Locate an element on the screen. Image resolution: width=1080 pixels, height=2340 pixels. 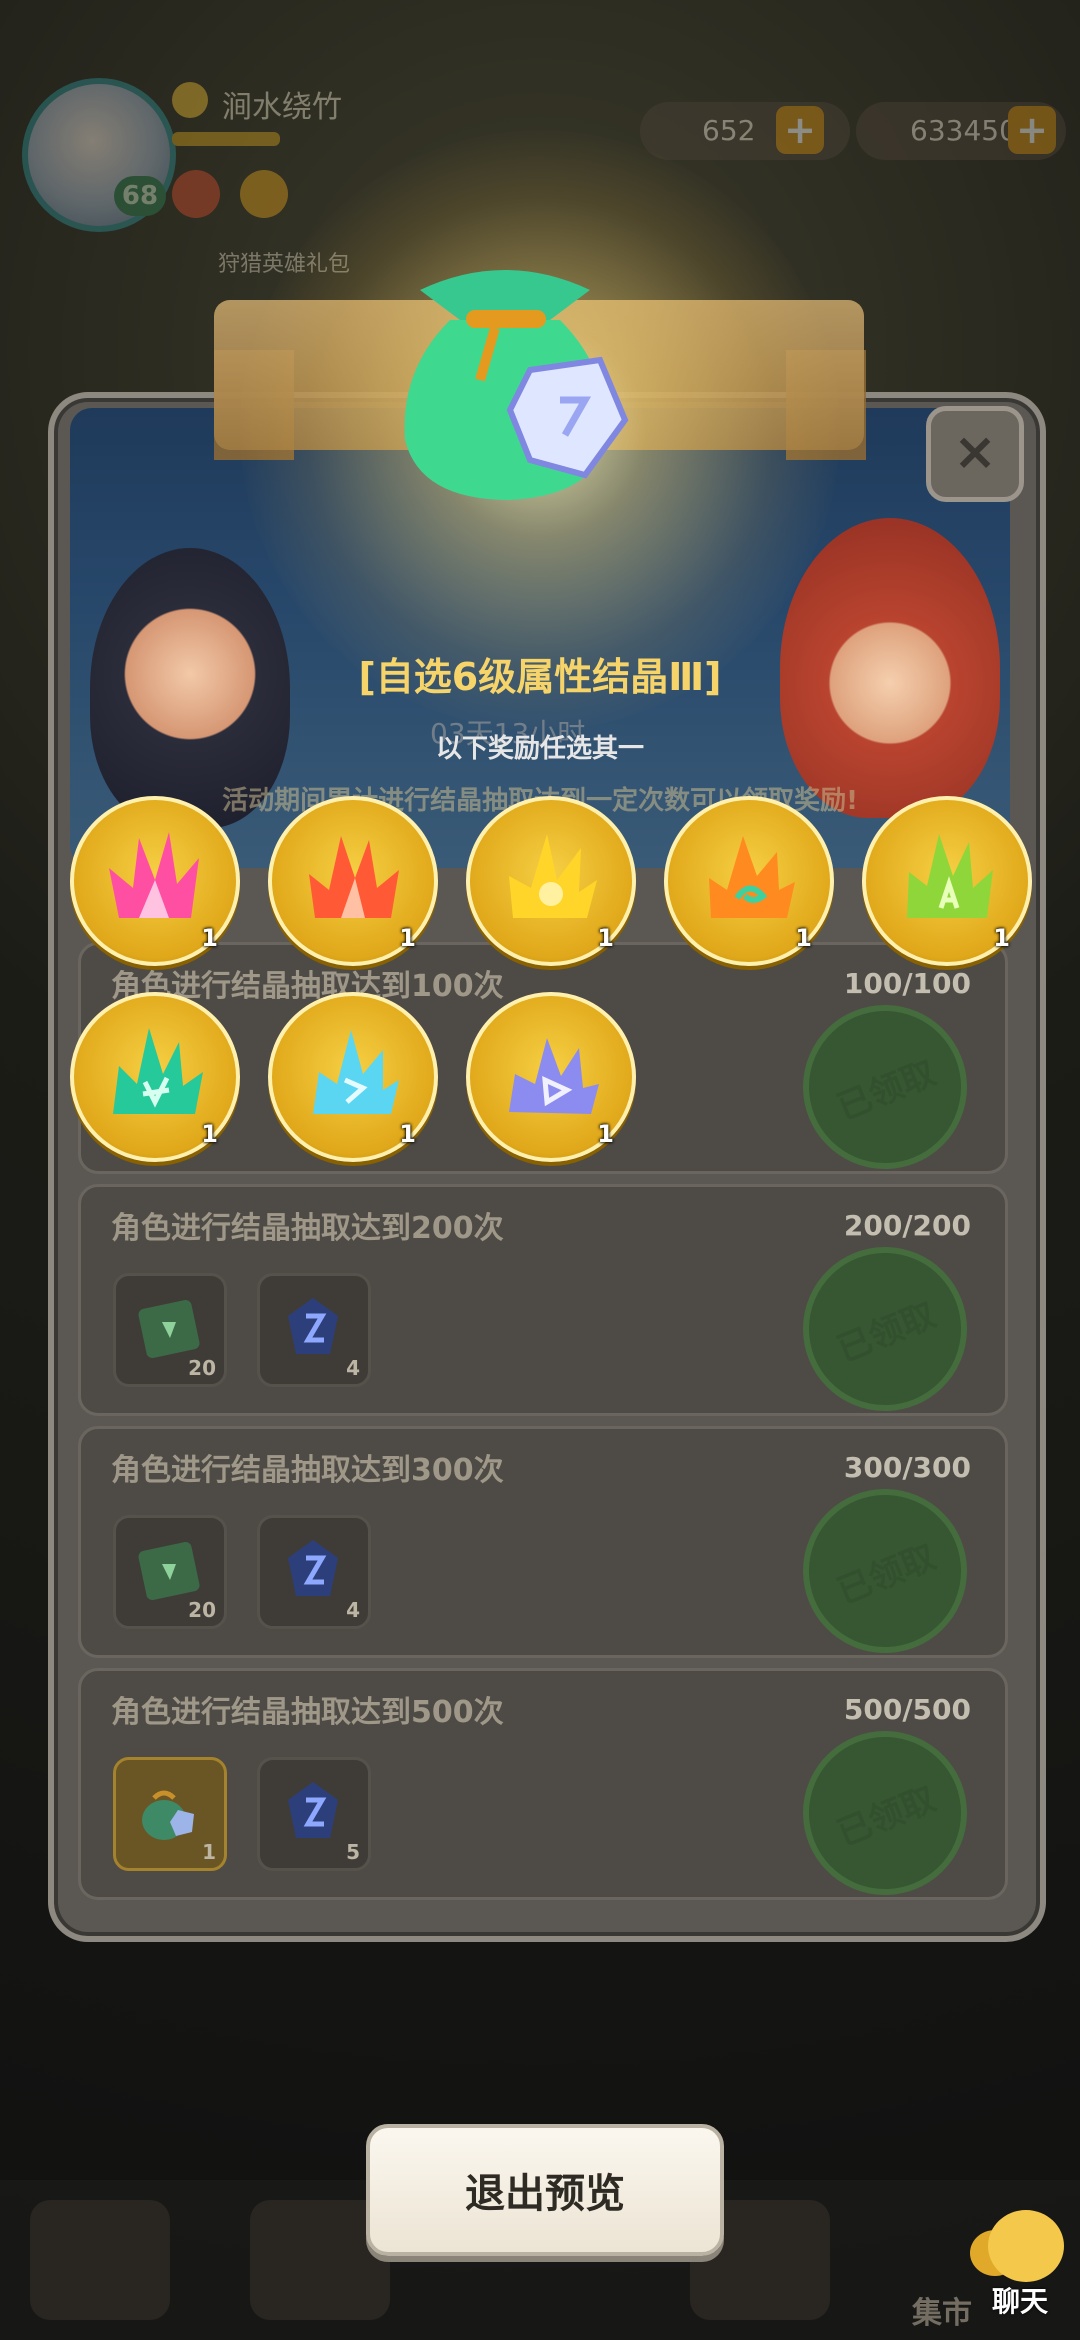
nav-tab is located at coordinates (100, 2260).